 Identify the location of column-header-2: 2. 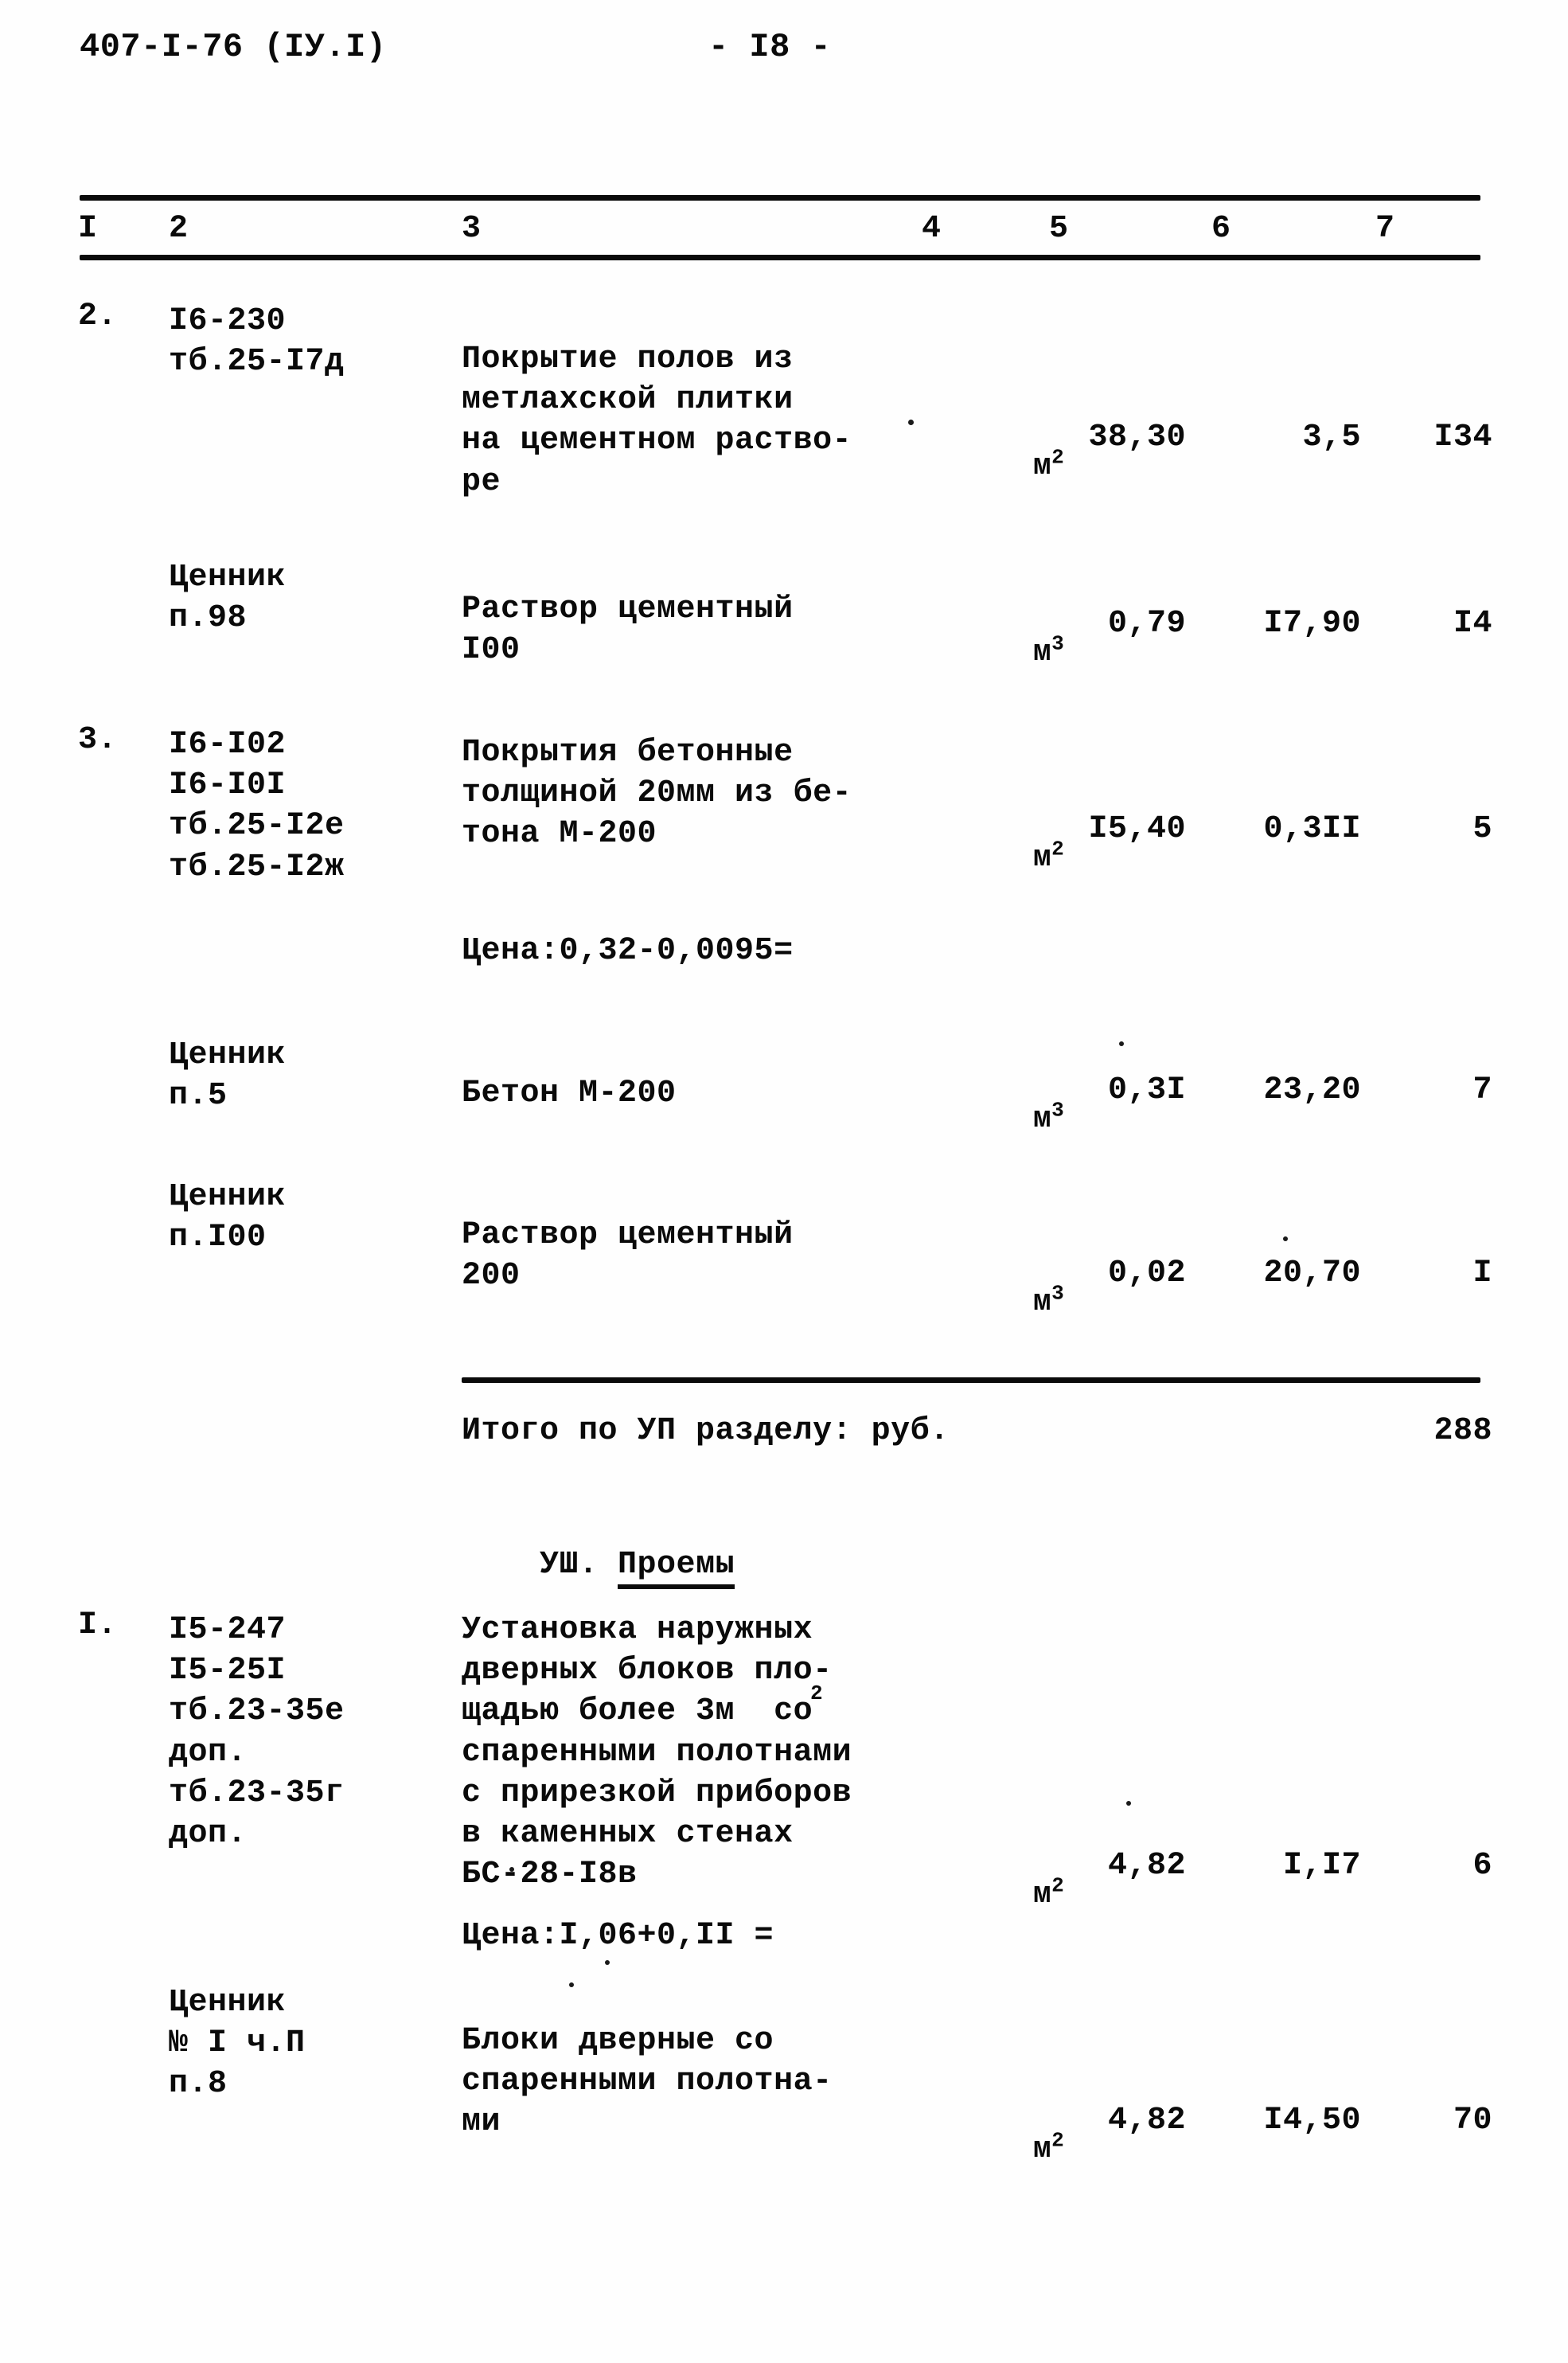
(179, 229).